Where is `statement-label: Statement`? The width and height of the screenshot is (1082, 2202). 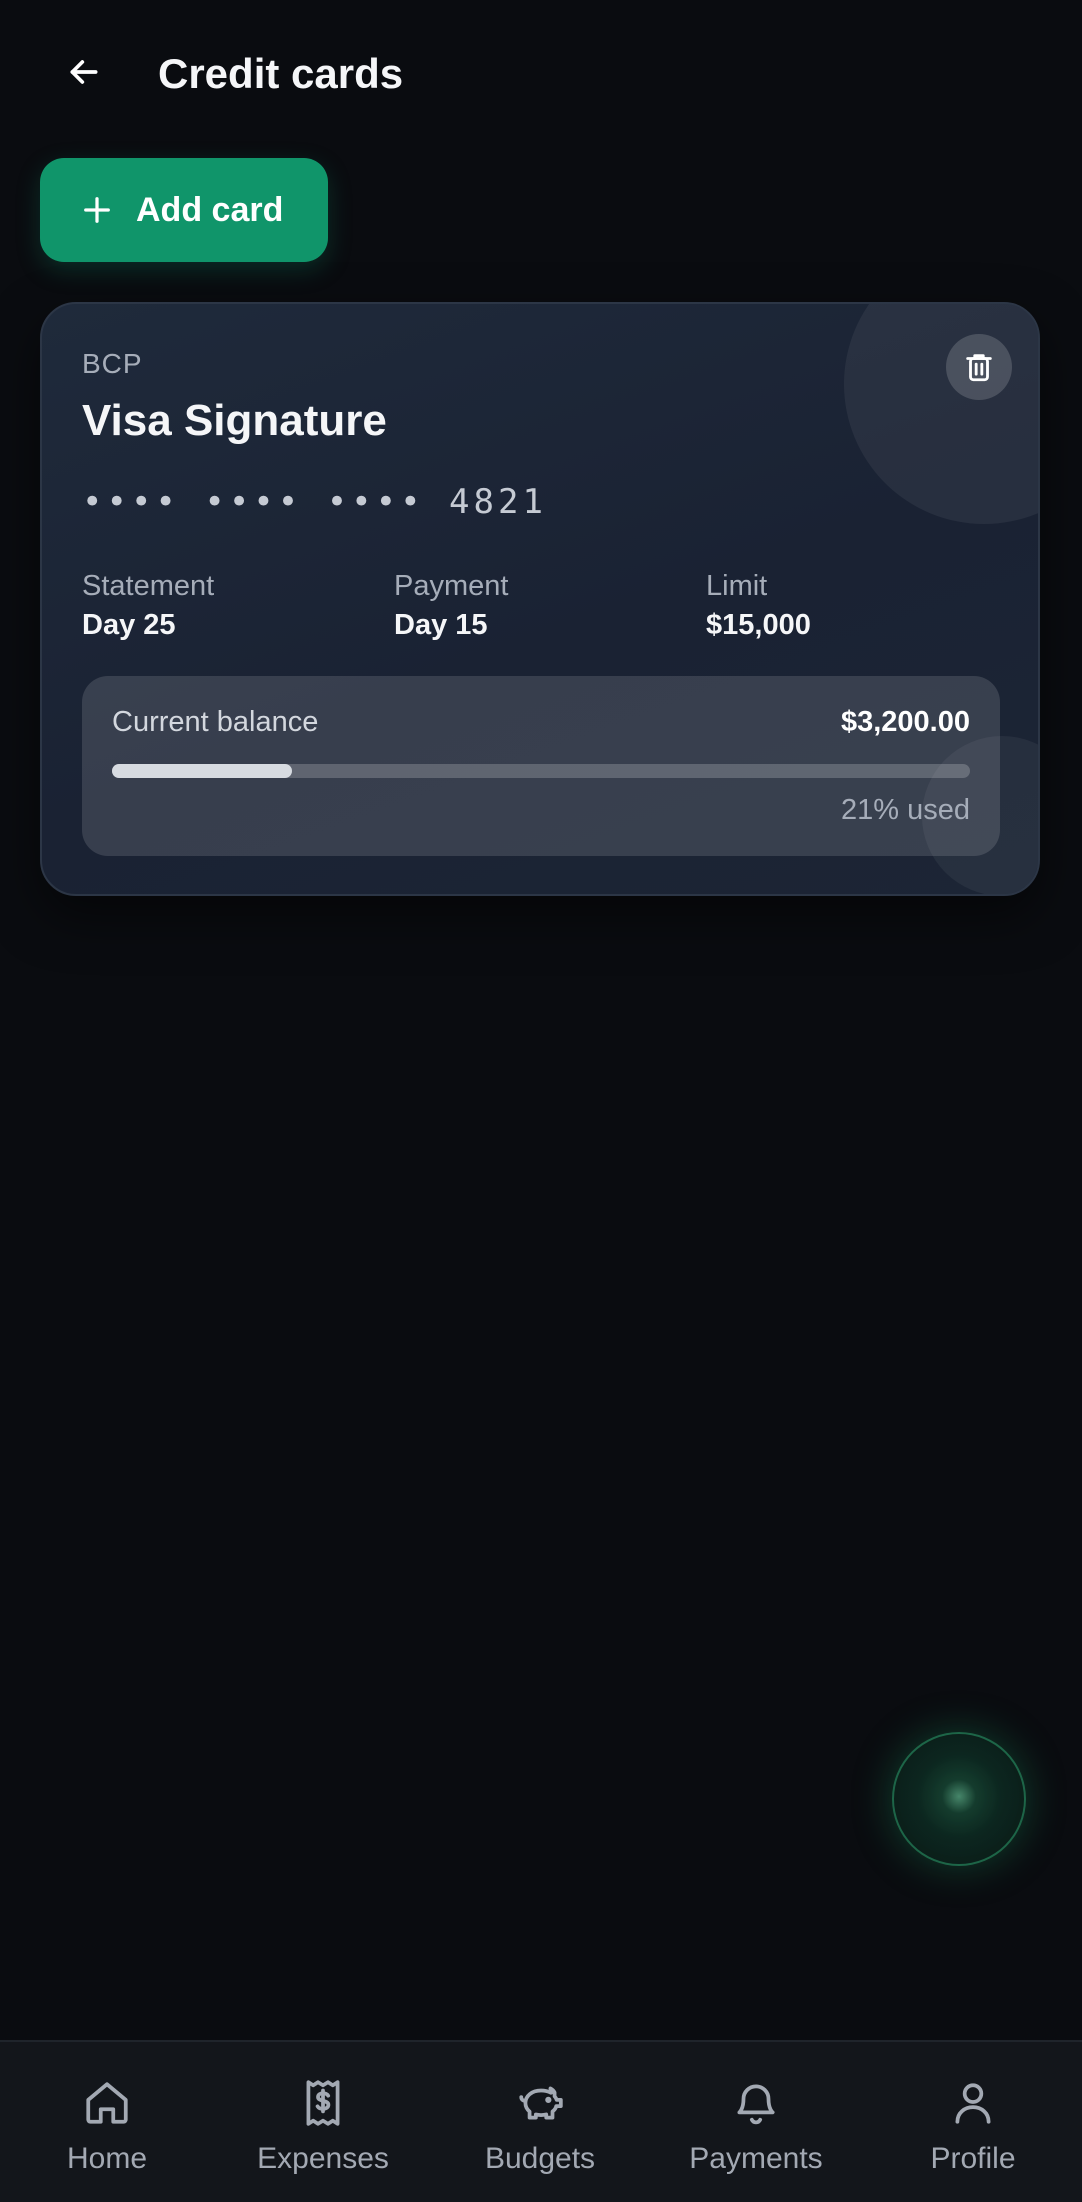 statement-label: Statement is located at coordinates (148, 586).